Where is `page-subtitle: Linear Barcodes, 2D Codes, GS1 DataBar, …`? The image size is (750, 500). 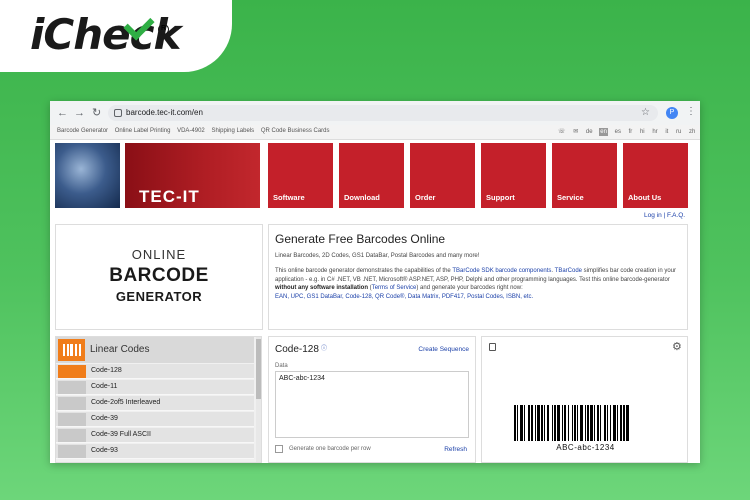
page-subtitle: Linear Barcodes, 2D Codes, GS1 DataBar, … is located at coordinates (377, 256).